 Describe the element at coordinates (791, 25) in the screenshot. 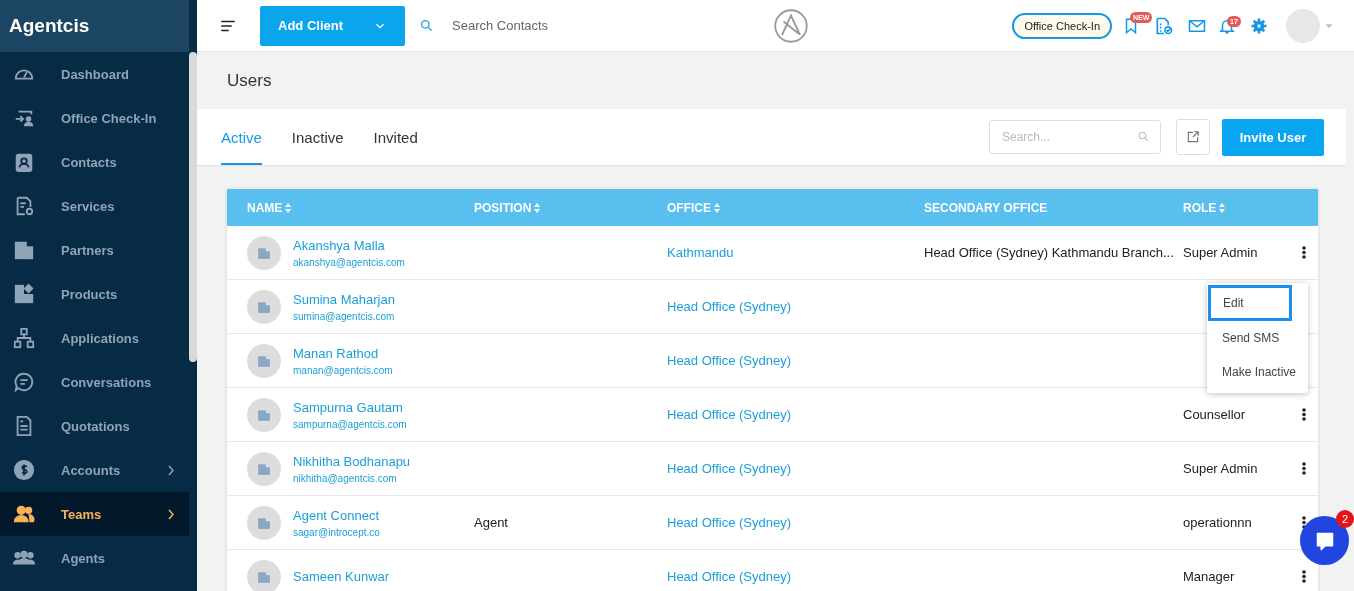

I see `logo-icon` at that location.